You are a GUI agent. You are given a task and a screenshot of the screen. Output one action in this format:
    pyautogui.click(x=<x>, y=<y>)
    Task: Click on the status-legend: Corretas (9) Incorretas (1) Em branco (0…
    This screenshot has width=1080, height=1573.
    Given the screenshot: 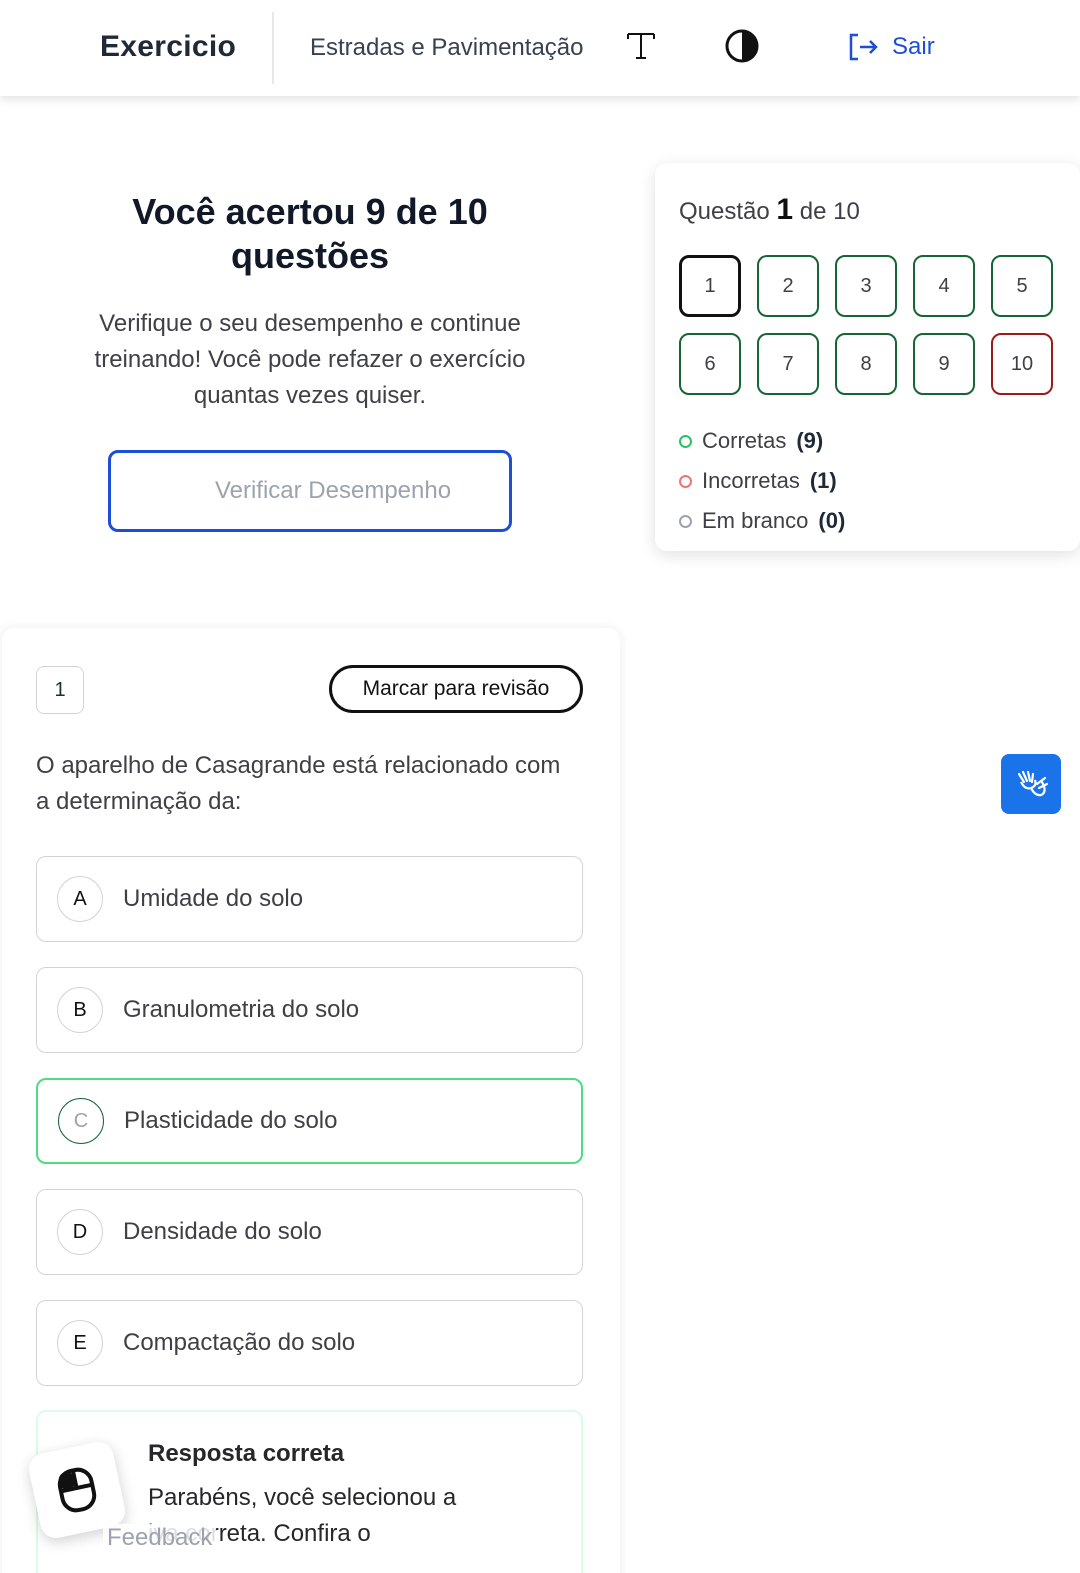 What is the action you would take?
    pyautogui.click(x=762, y=481)
    